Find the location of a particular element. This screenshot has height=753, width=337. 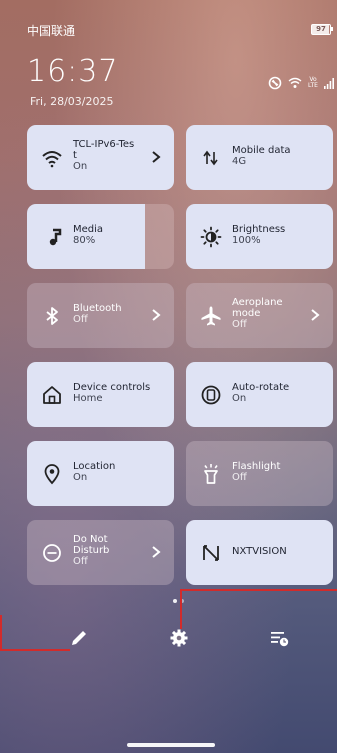

signal-strength-icon is located at coordinates (328, 83).